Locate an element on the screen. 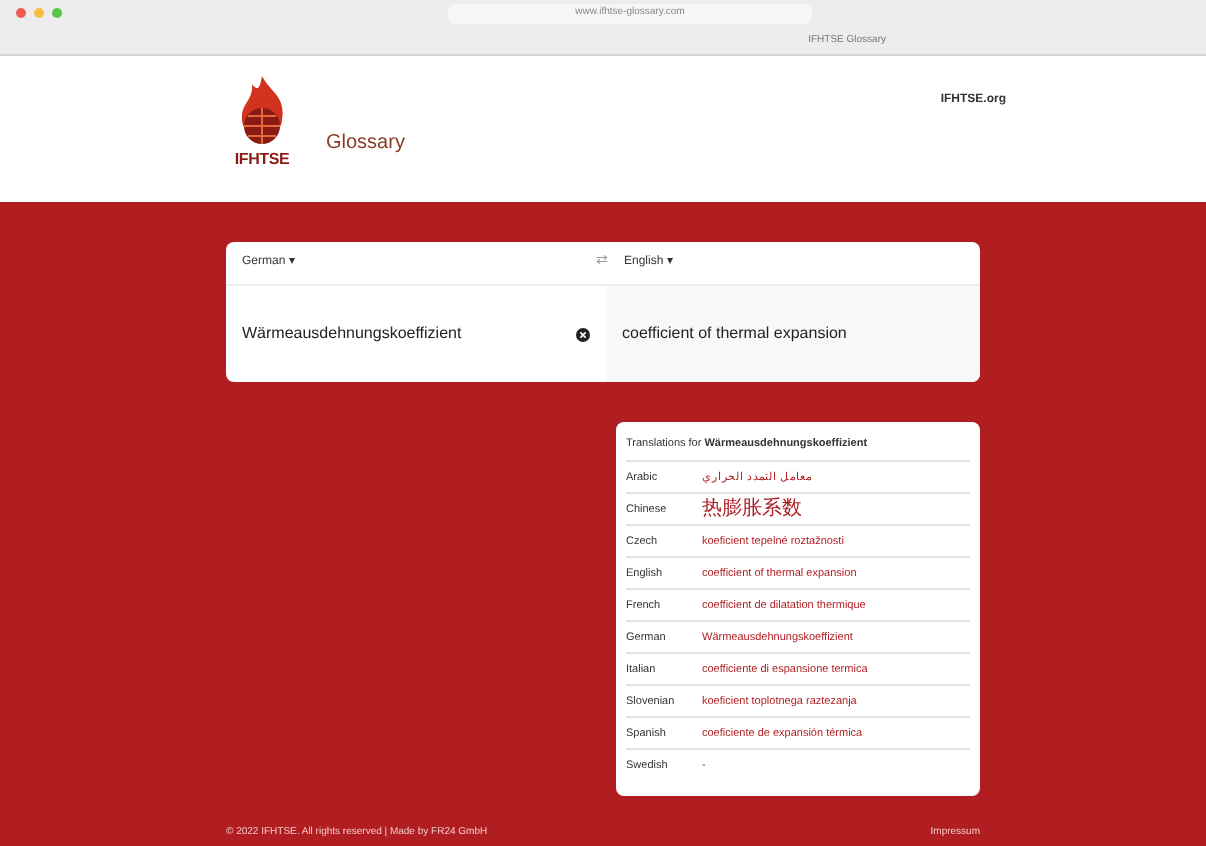 This screenshot has width=1206, height=846. maximize-window-icon is located at coordinates (57, 13).